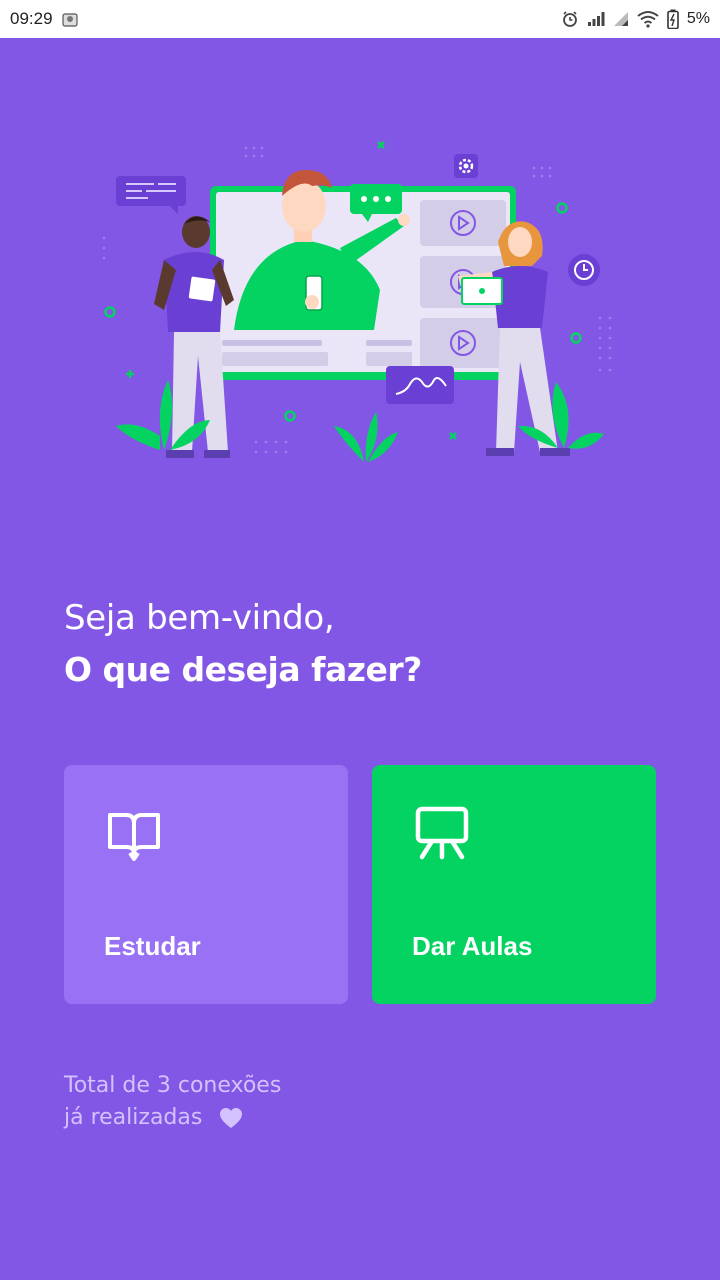 This screenshot has height=1280, width=720. What do you see at coordinates (133, 1117) in the screenshot?
I see `connections-line2: já realizadas` at bounding box center [133, 1117].